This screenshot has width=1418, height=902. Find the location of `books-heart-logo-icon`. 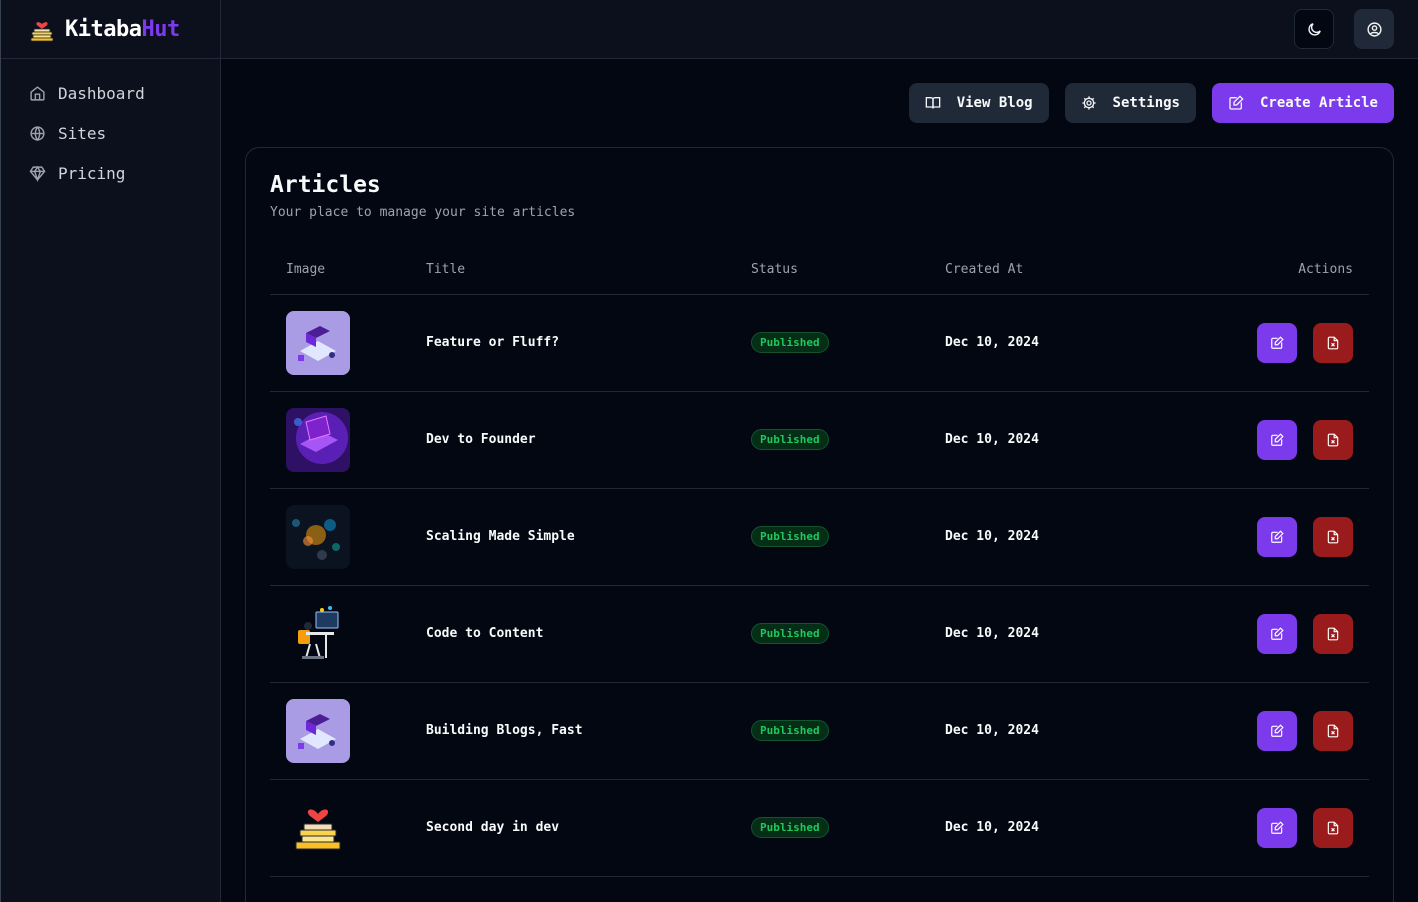

books-heart-logo-icon is located at coordinates (42, 32).